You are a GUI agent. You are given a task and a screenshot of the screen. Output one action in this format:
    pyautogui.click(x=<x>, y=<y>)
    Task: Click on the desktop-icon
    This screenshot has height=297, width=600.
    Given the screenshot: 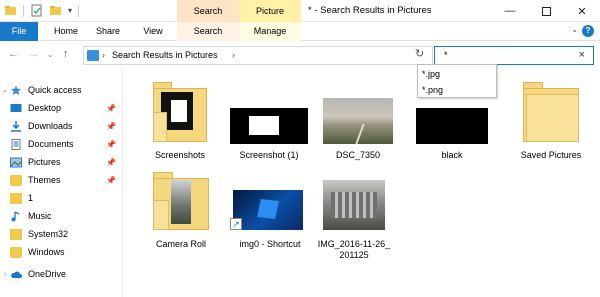 What is the action you would take?
    pyautogui.click(x=16, y=107)
    